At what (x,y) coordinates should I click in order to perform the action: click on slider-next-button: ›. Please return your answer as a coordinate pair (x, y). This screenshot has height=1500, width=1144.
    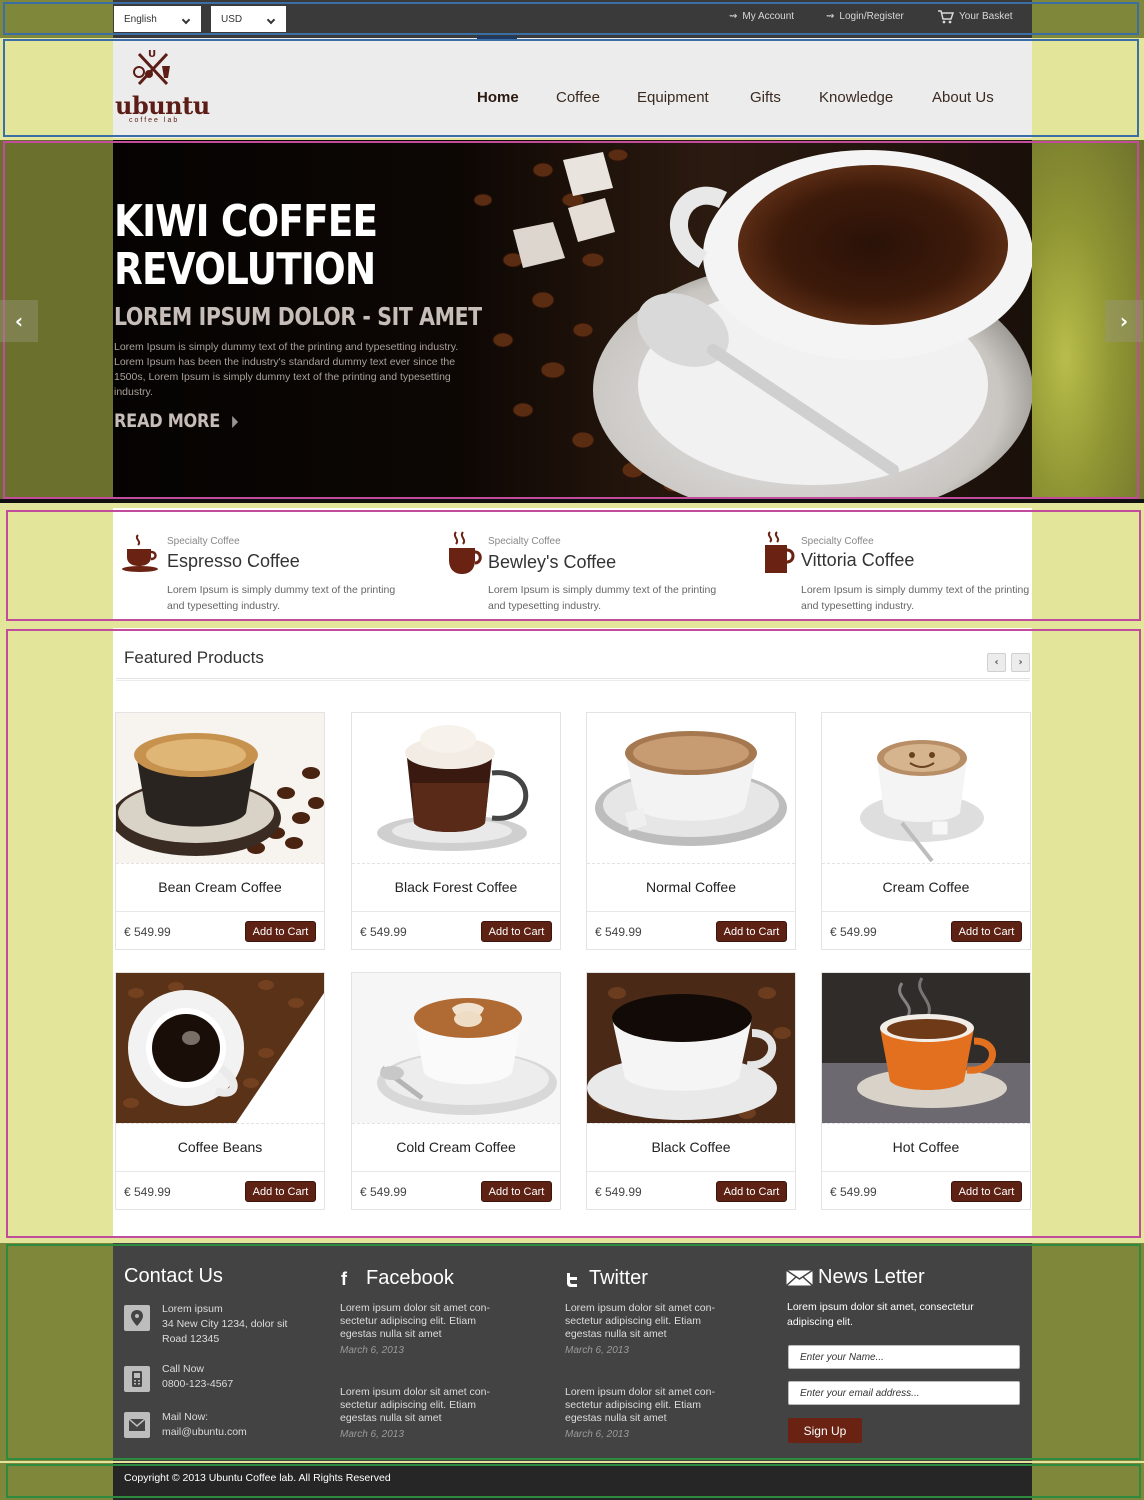
    Looking at the image, I should click on (1124, 321).